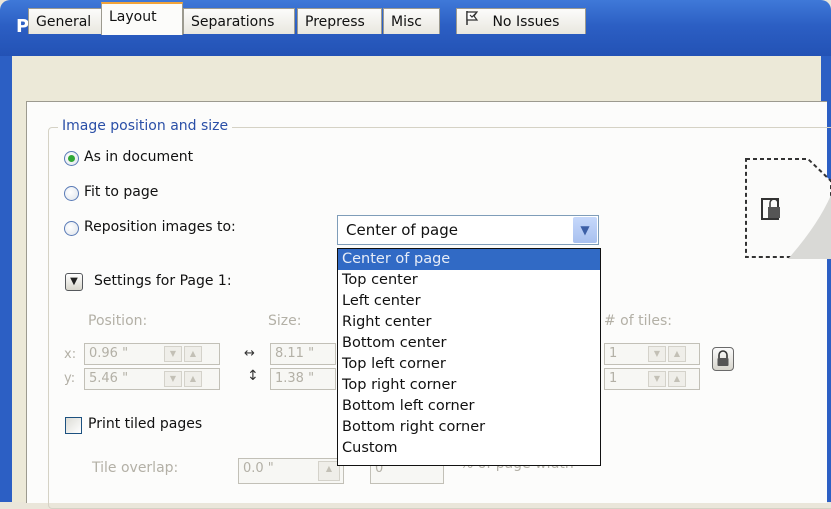 The image size is (831, 509). Describe the element at coordinates (73, 425) in the screenshot. I see `print-tiled-pages-checkbox` at that location.